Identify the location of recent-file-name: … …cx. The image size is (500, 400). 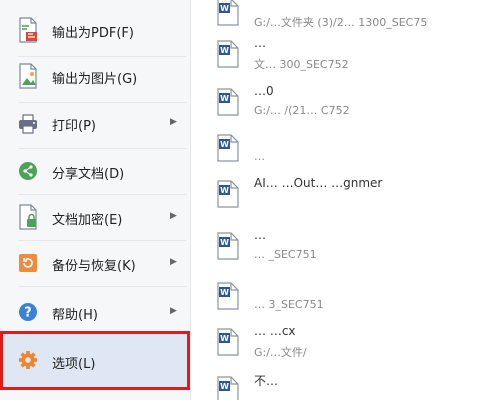
(275, 331).